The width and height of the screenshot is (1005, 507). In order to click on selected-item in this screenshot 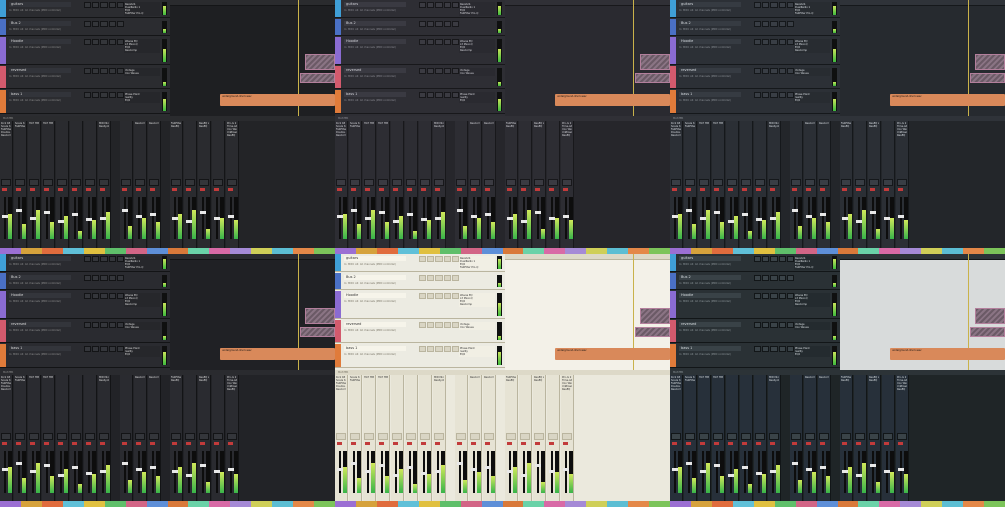, I will do `click(655, 62)`.